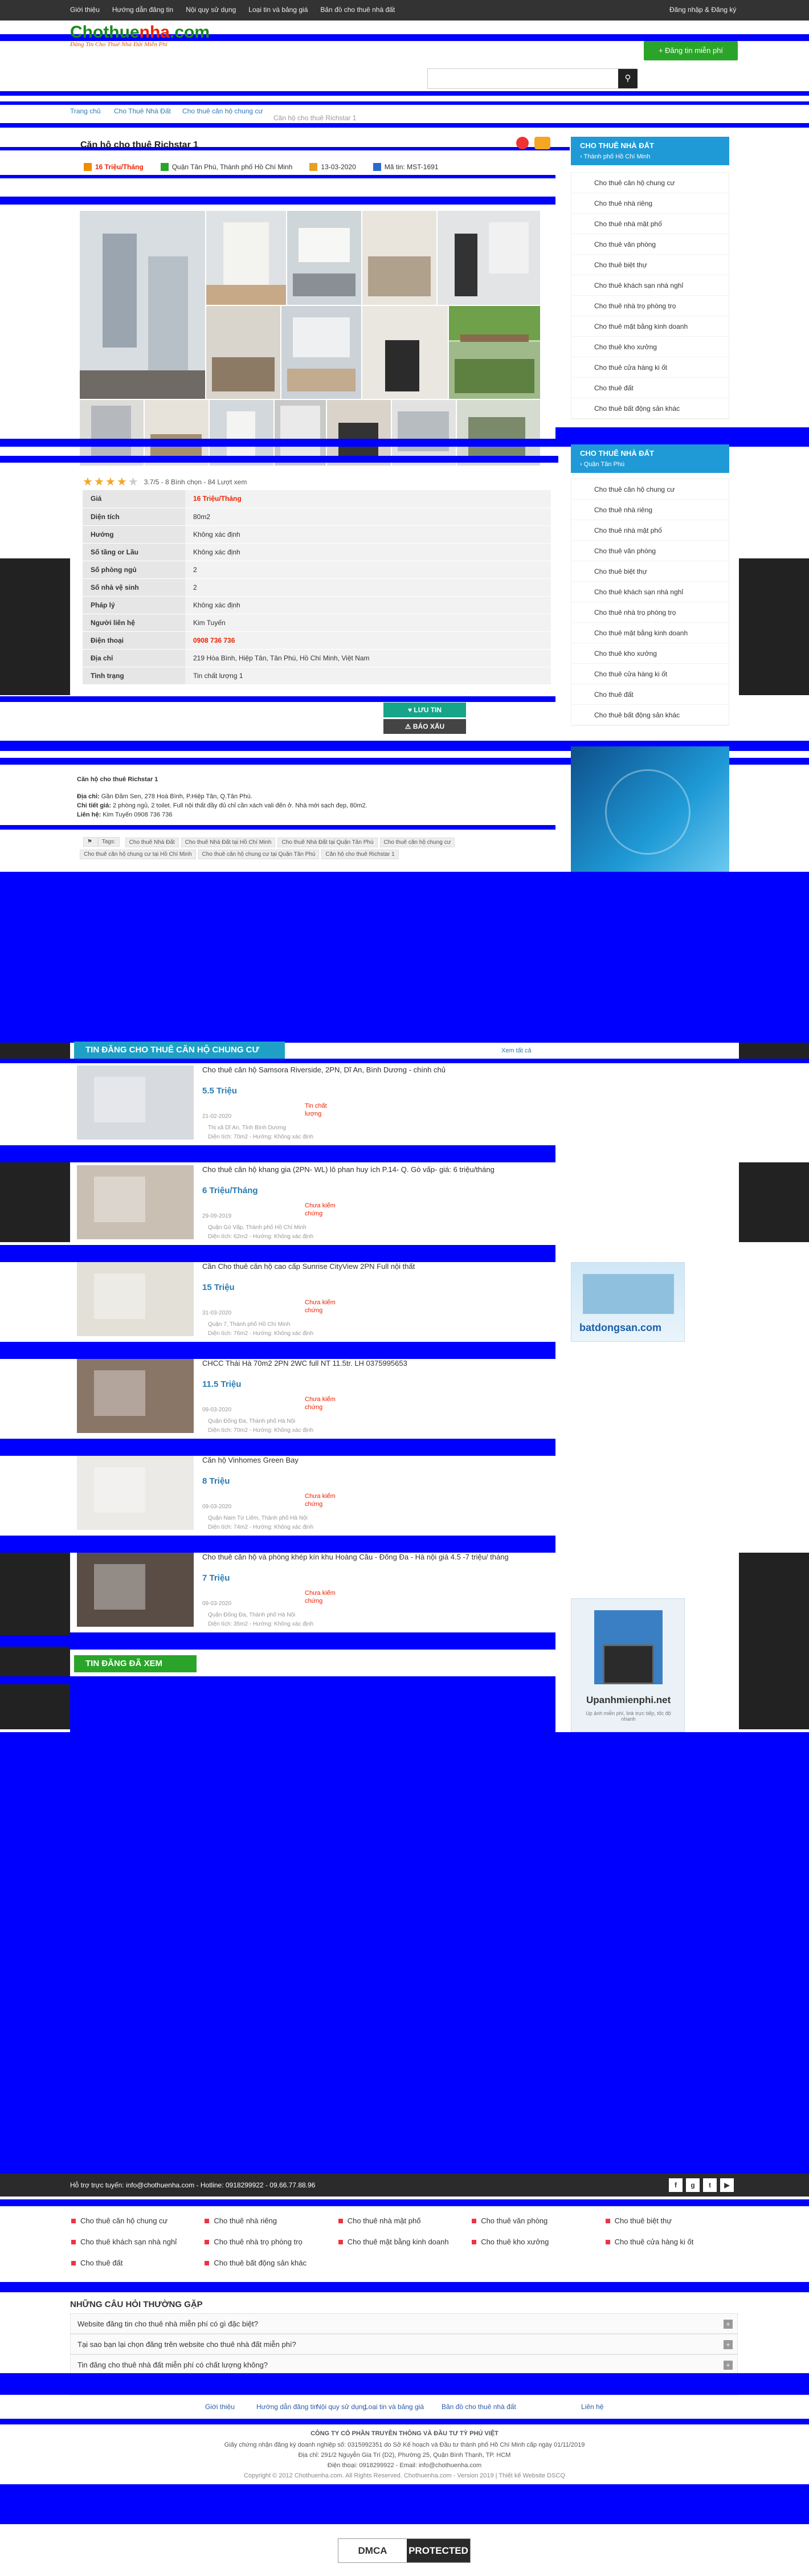 The image size is (809, 2576). What do you see at coordinates (220, 2407) in the screenshot?
I see `footer-nav-link: Giới thiệu` at bounding box center [220, 2407].